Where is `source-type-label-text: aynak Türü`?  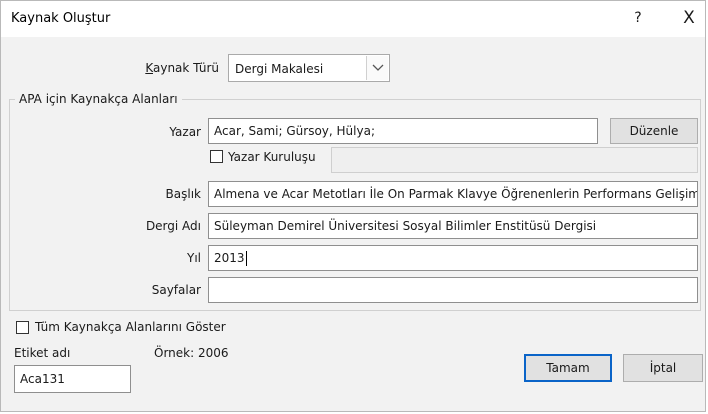 source-type-label-text: aynak Türü is located at coordinates (185, 68).